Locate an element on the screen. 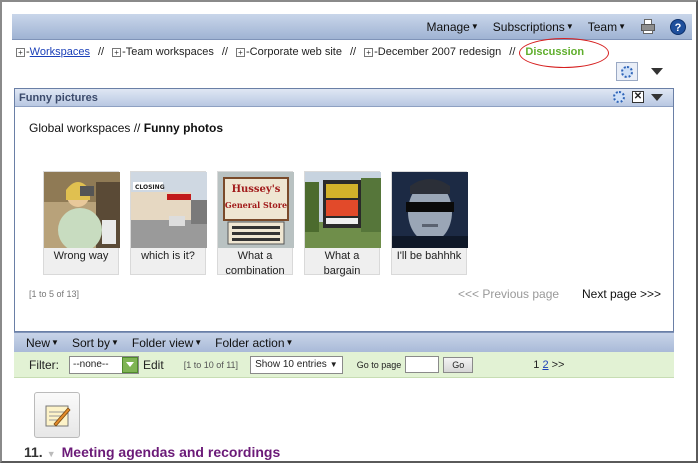 Image resolution: width=698 pixels, height=463 pixels. svg-text: General Store is located at coordinates (256, 205).